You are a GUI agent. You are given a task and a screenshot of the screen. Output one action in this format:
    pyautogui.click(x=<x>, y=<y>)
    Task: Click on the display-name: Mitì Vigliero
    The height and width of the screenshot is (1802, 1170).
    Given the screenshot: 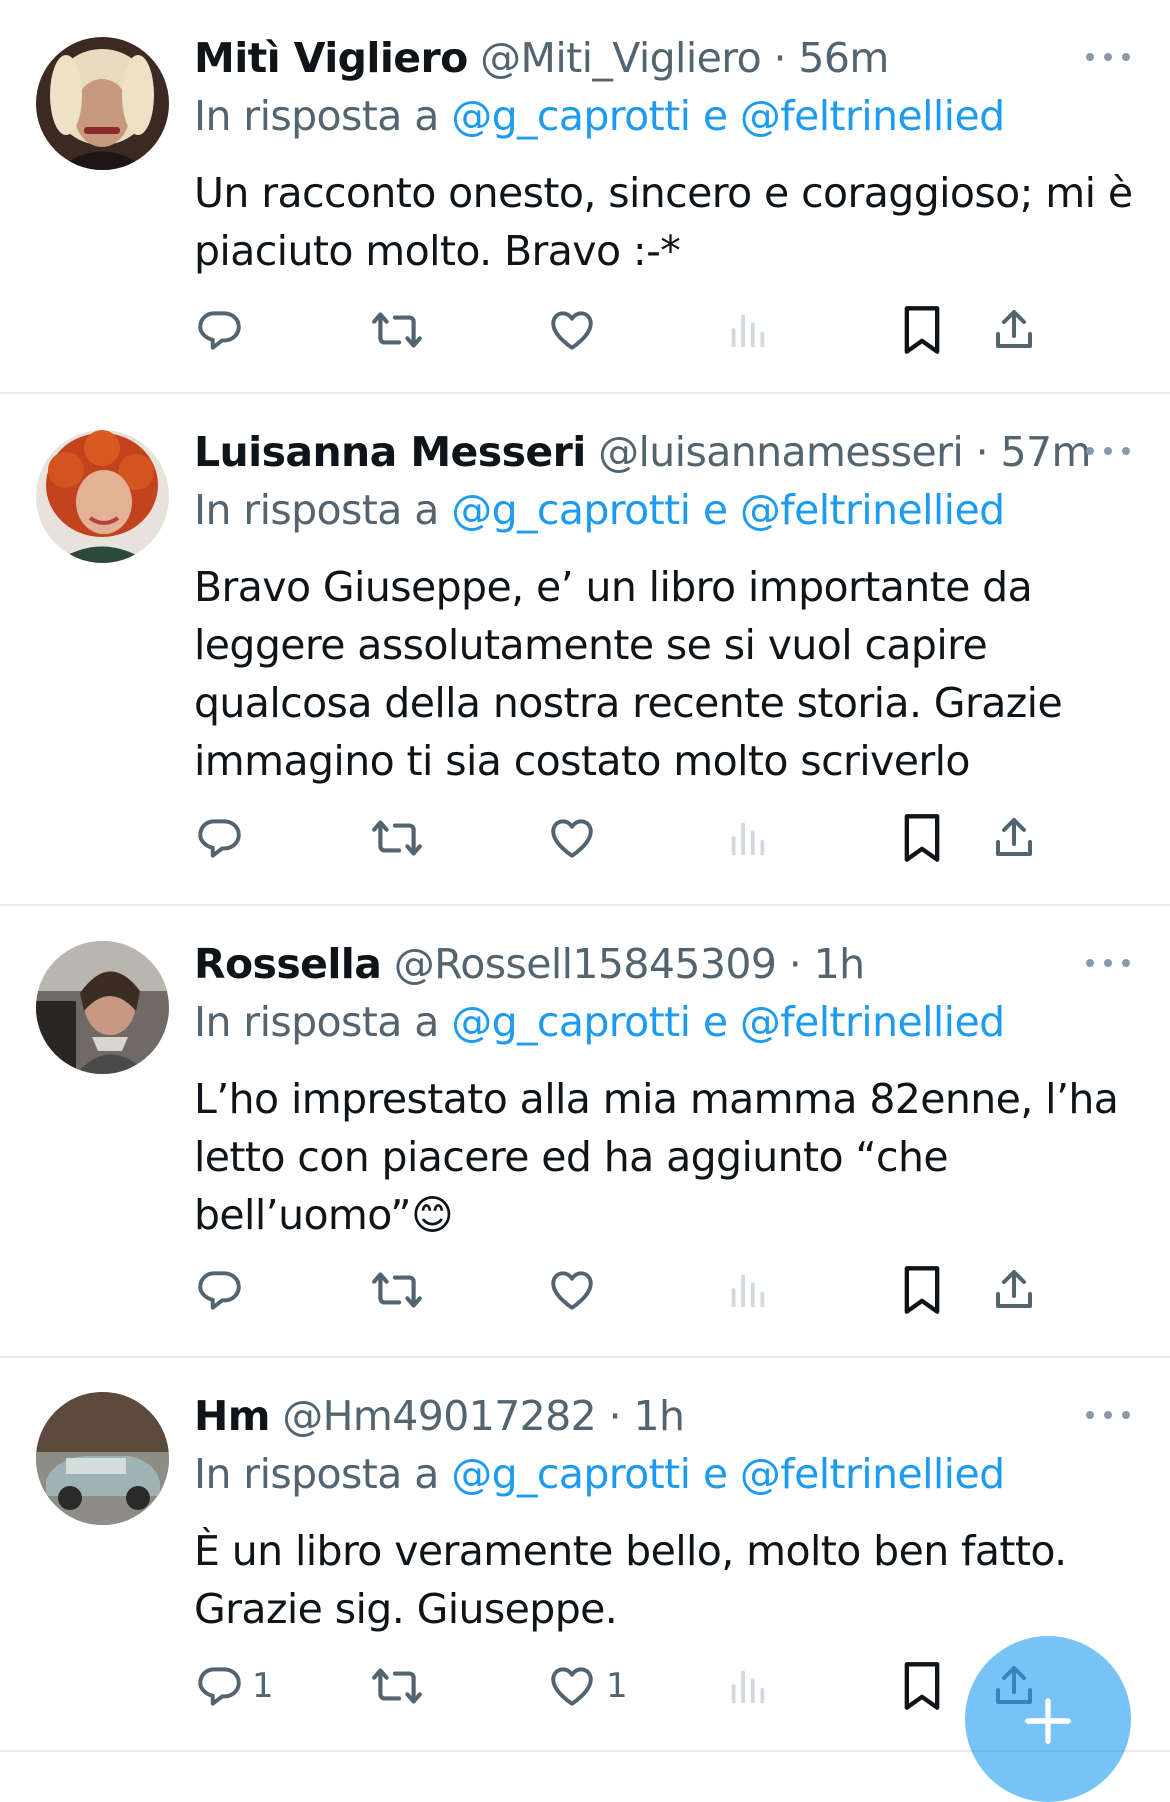 What is the action you would take?
    pyautogui.click(x=331, y=58)
    